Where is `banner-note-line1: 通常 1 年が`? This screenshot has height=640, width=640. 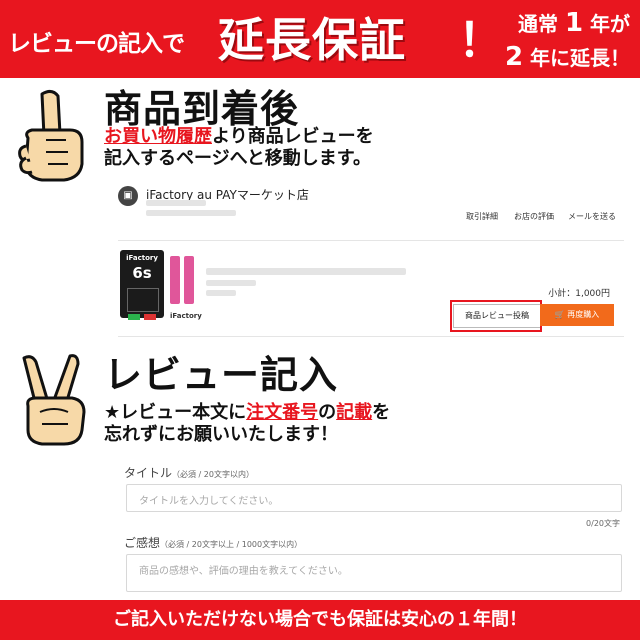 banner-note-line1: 通常 1 年が is located at coordinates (573, 23).